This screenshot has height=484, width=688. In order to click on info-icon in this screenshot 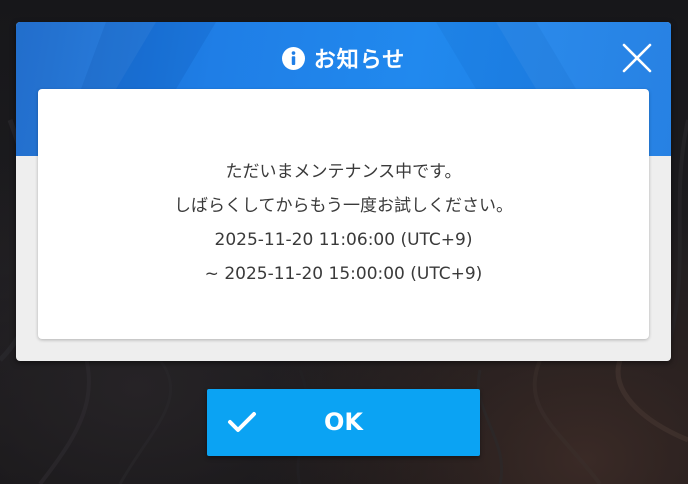, I will do `click(293, 58)`.